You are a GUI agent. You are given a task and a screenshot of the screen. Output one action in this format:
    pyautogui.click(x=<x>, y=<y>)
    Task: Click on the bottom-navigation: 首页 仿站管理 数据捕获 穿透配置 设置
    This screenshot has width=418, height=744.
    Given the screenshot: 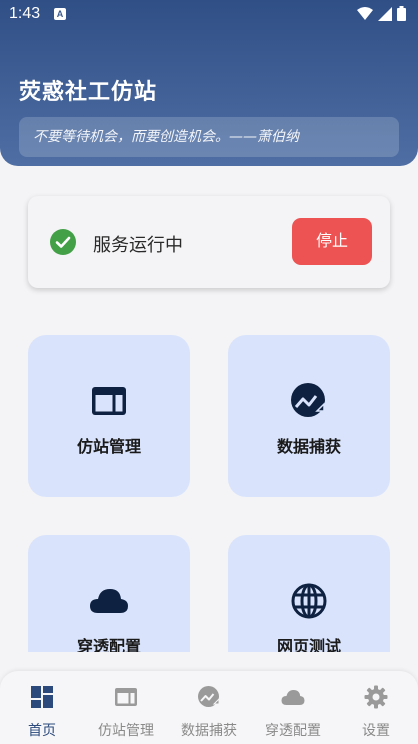 What is the action you would take?
    pyautogui.click(x=209, y=707)
    